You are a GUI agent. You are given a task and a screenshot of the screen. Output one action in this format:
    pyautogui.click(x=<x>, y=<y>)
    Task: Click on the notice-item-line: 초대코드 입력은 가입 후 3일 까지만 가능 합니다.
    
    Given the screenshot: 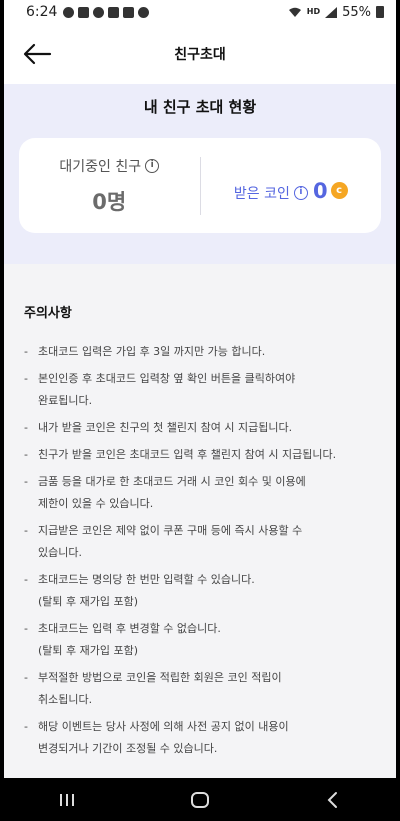 What is the action you would take?
    pyautogui.click(x=152, y=351)
    